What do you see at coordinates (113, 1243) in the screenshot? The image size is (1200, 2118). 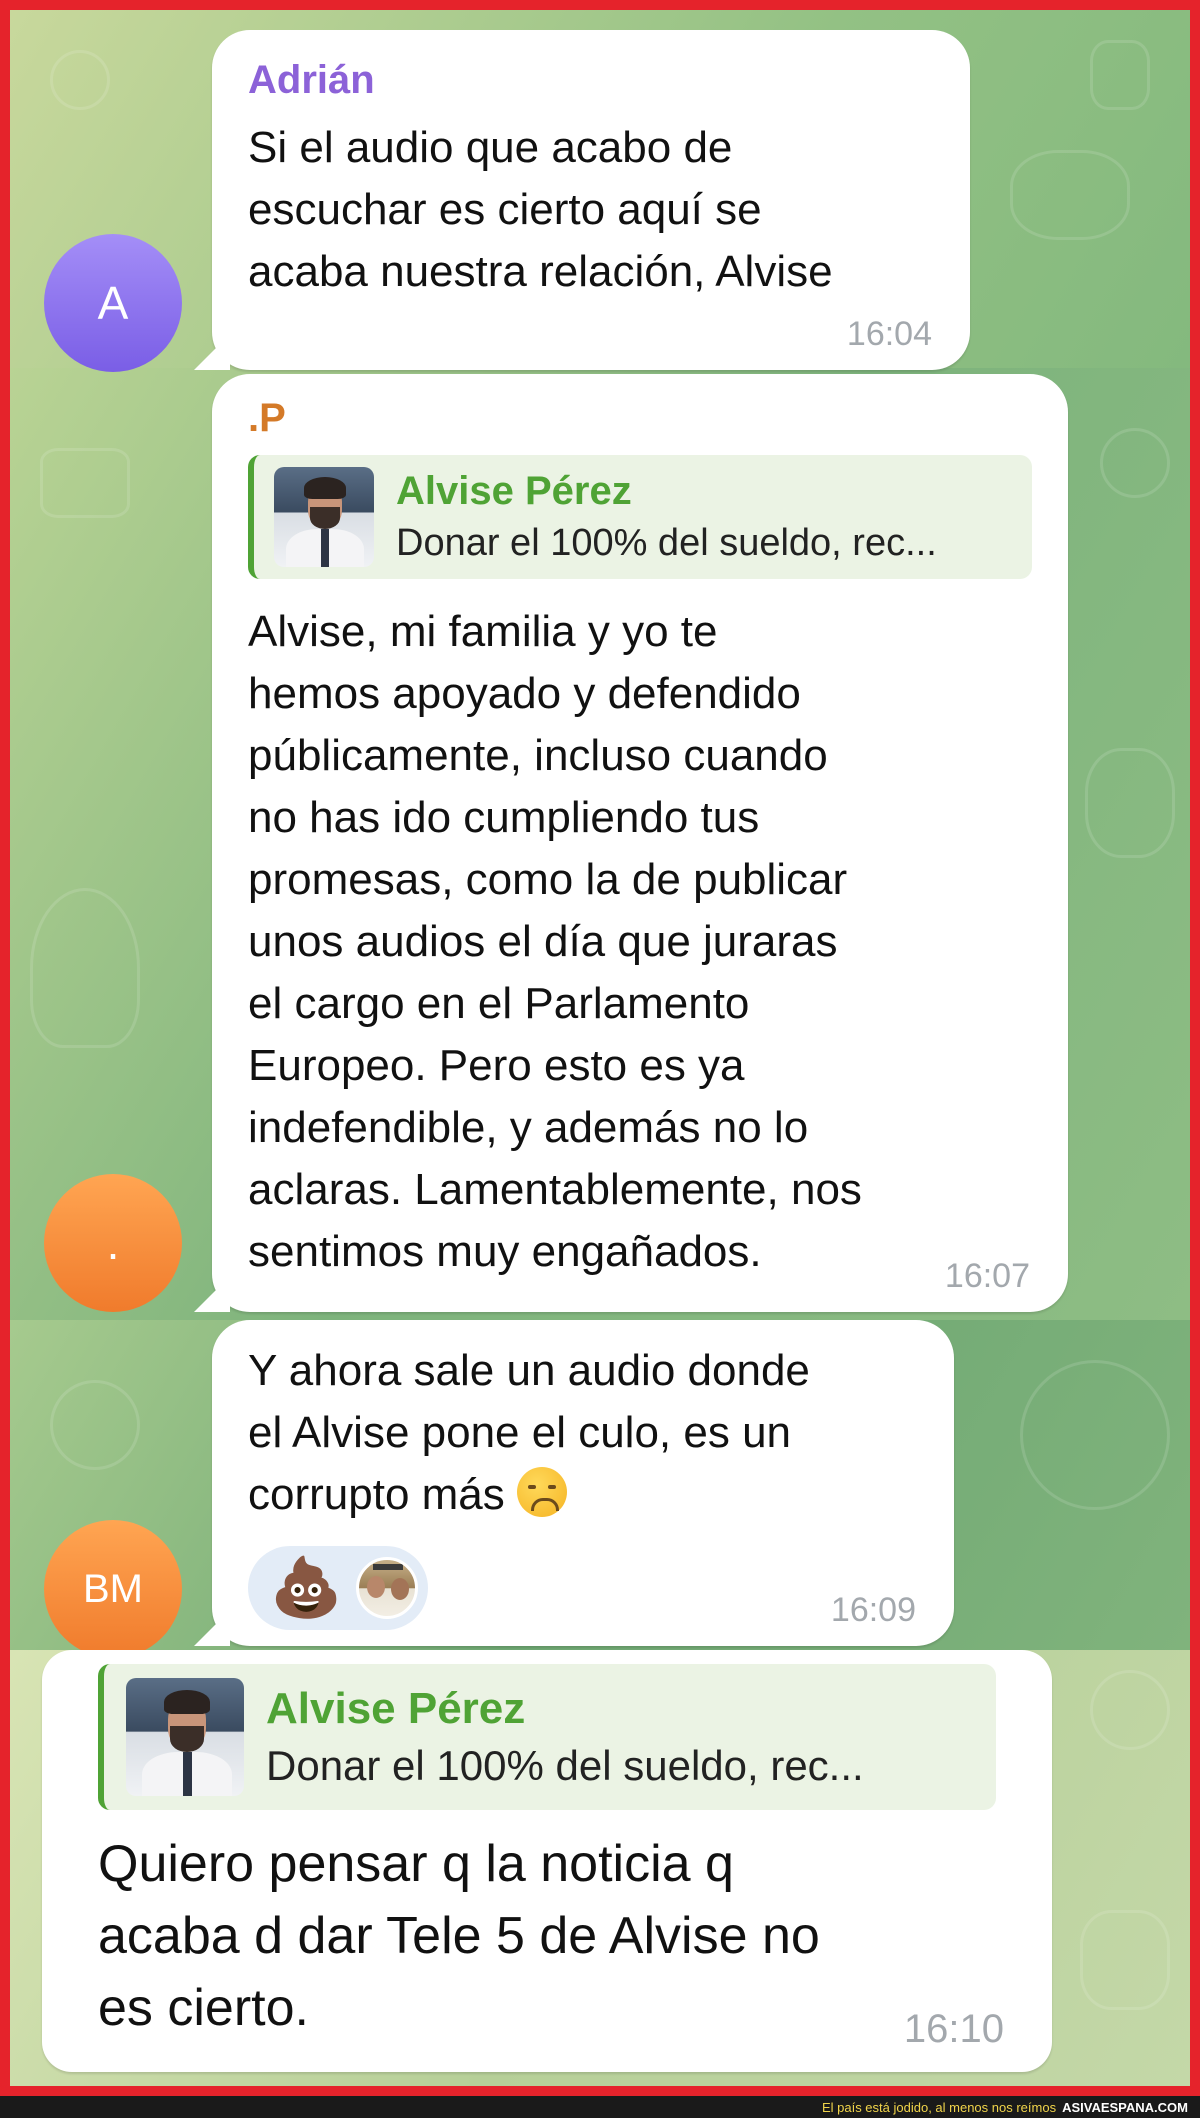 I see `avatar: .` at bounding box center [113, 1243].